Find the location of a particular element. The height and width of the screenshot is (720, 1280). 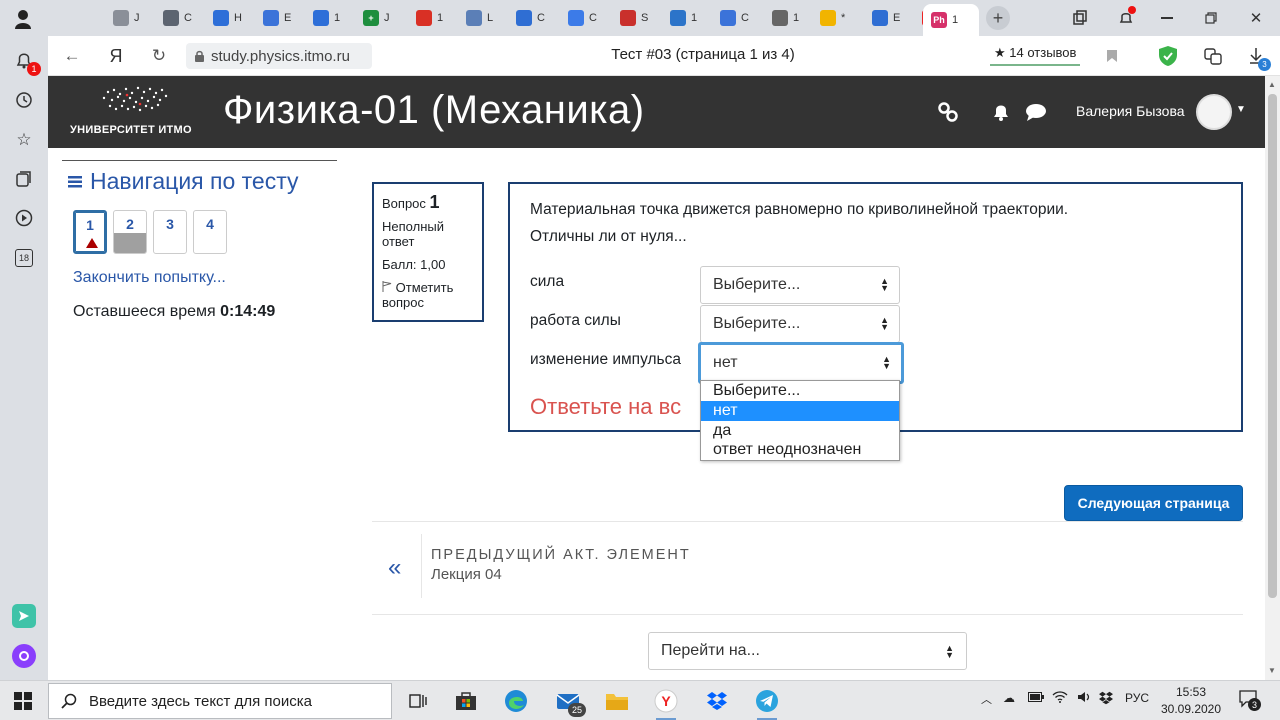

browser-tab: L is located at coordinates (483, 18).